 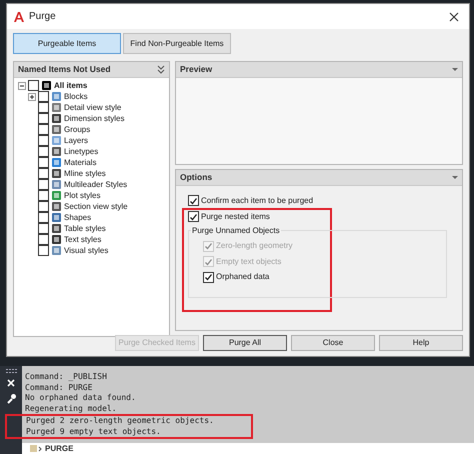 I want to click on tree-item: Groups, so click(x=77, y=130).